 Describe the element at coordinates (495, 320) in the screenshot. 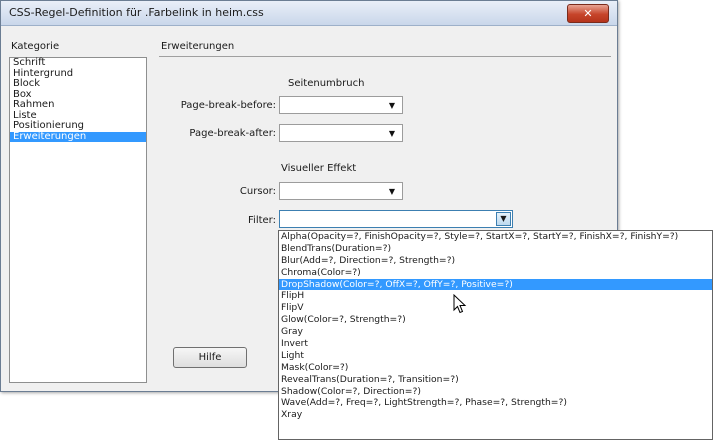

I see `filter-option: Glow(Color=?, Strength=?)` at that location.